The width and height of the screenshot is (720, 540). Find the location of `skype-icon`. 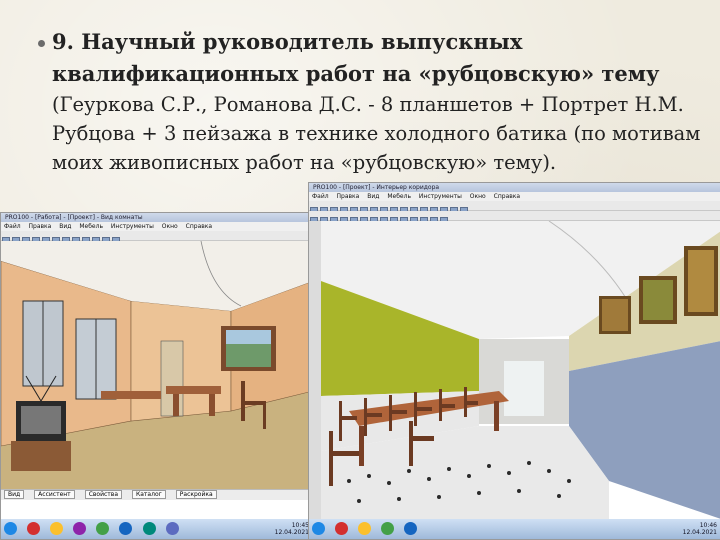

skype-icon is located at coordinates (149, 528).